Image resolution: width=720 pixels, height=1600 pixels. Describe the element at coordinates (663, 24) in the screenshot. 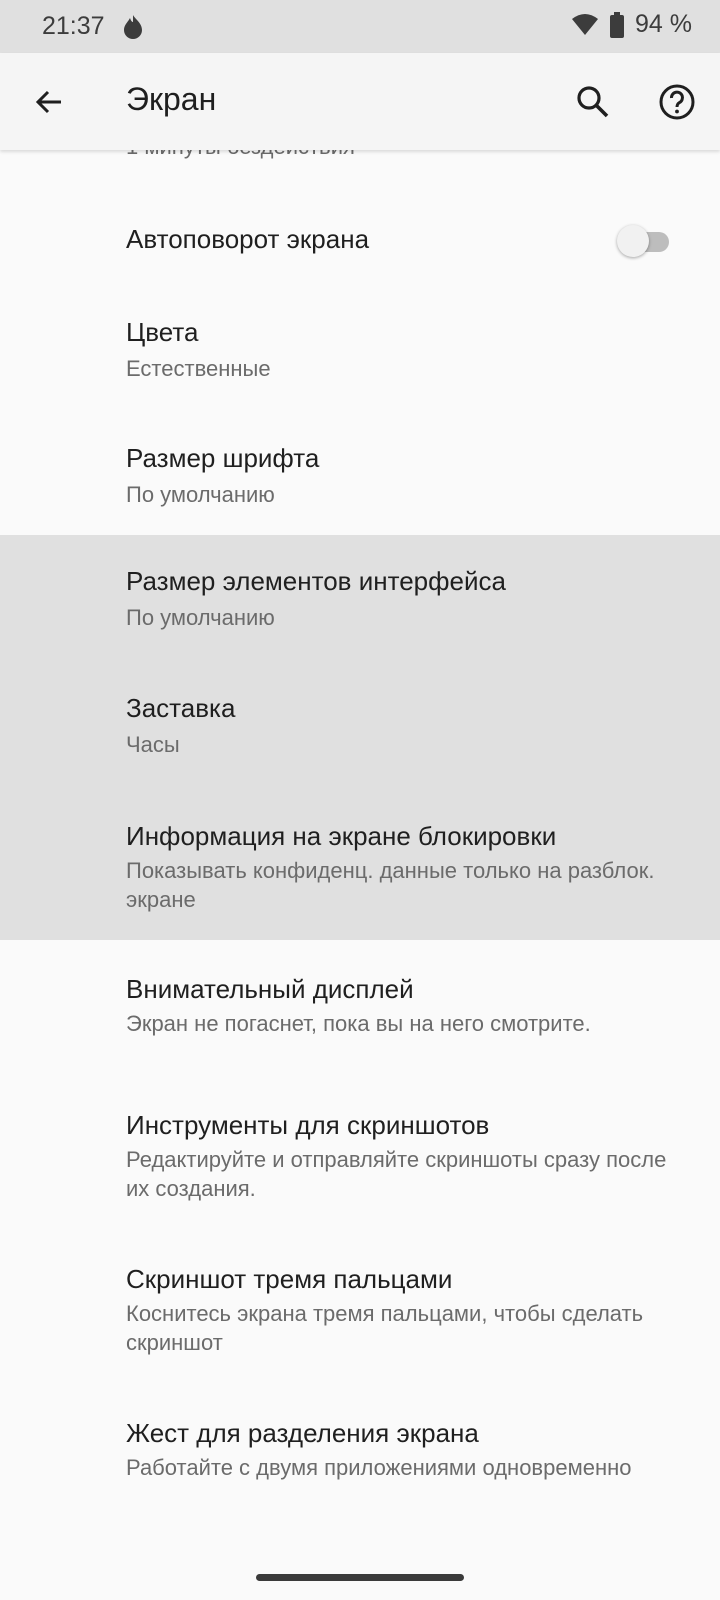

I see `battery-percent: 94 %` at that location.